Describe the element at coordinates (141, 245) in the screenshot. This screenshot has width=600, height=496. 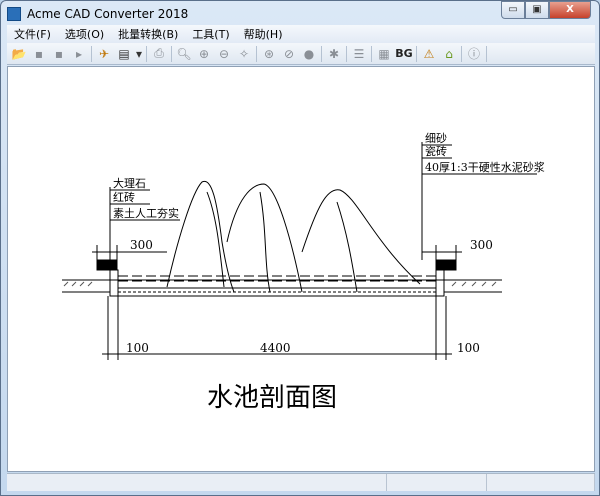
I see `dim-top-left: 300` at that location.